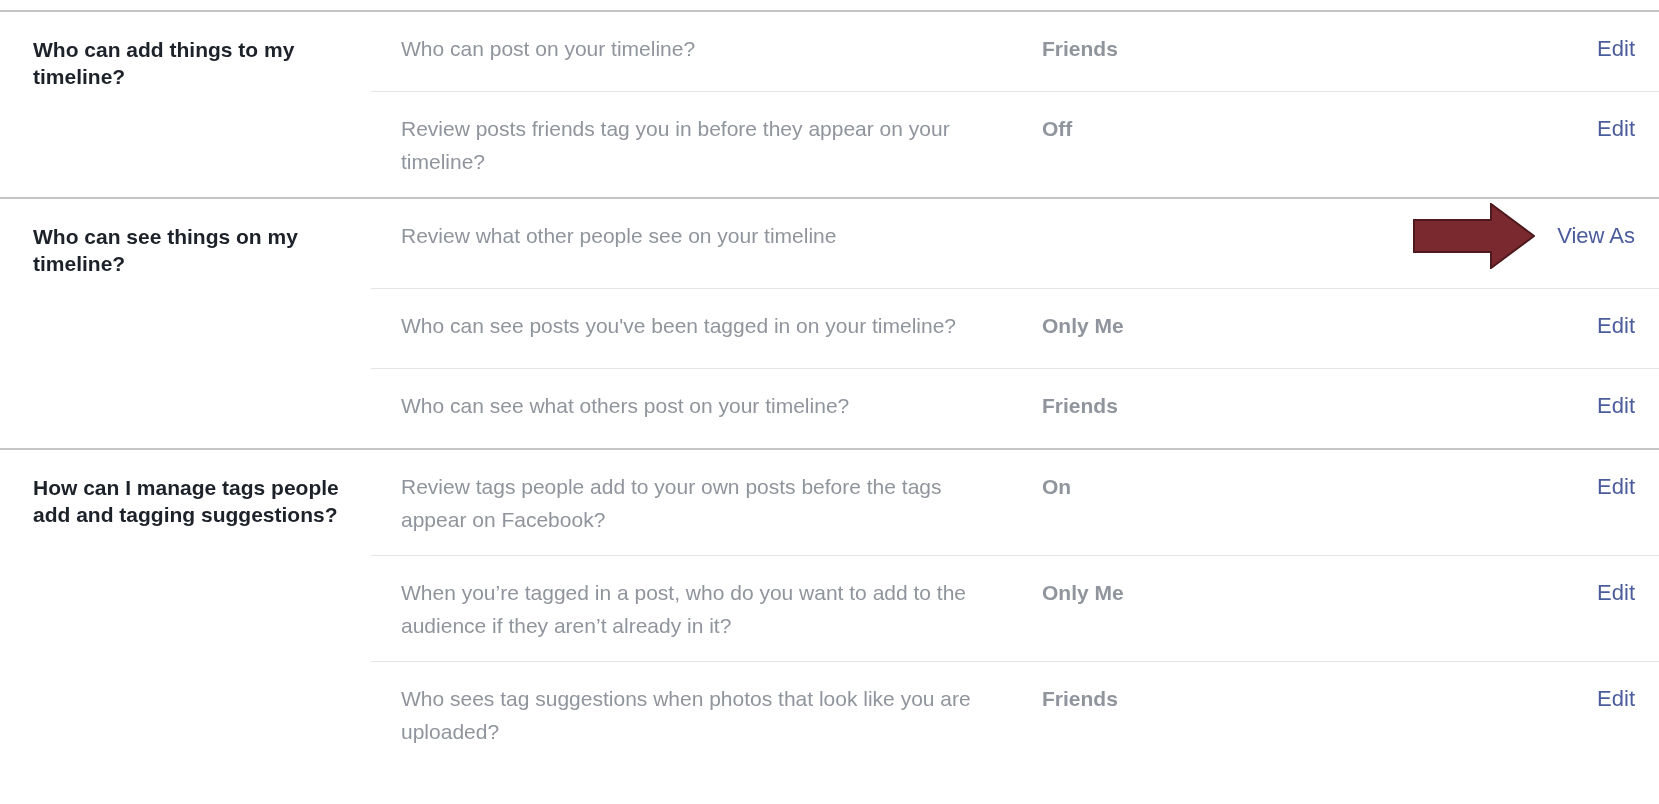 This screenshot has height=804, width=1659. I want to click on section-heading: Who can add things to my timeline?, so click(164, 63).